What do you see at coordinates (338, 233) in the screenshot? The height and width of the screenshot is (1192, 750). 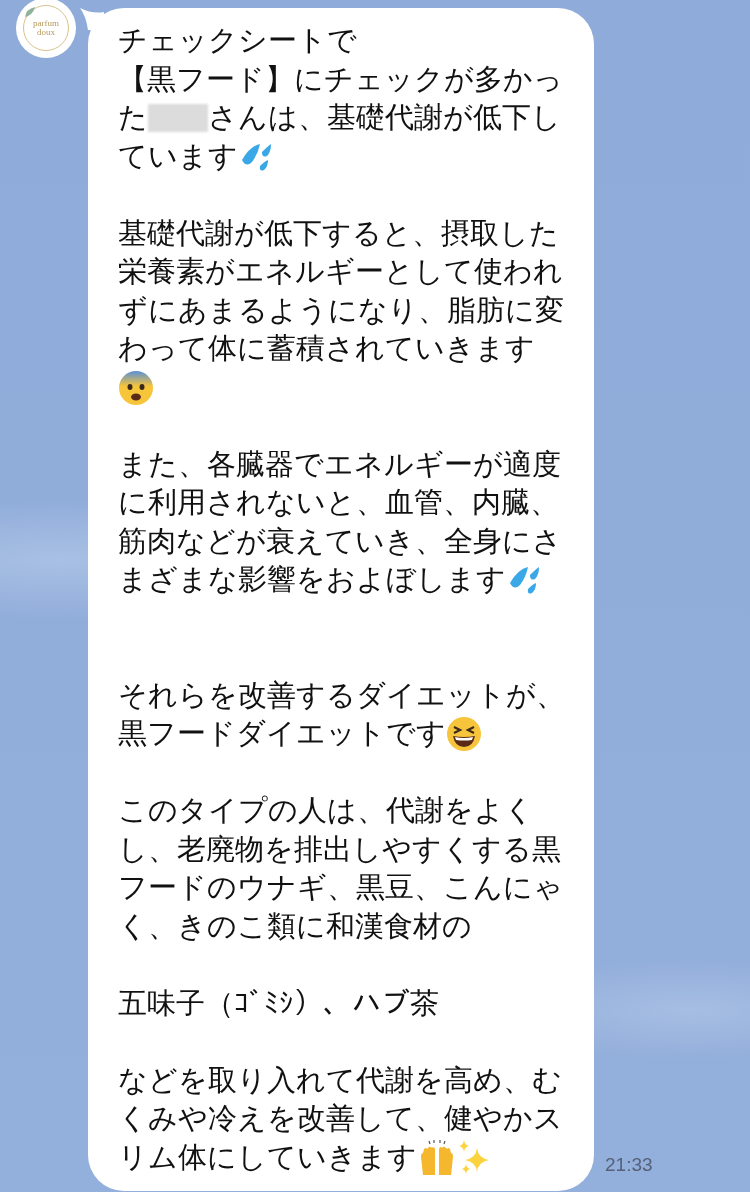 I see `message-text: 基礎代謝が低下すると、摂取した` at bounding box center [338, 233].